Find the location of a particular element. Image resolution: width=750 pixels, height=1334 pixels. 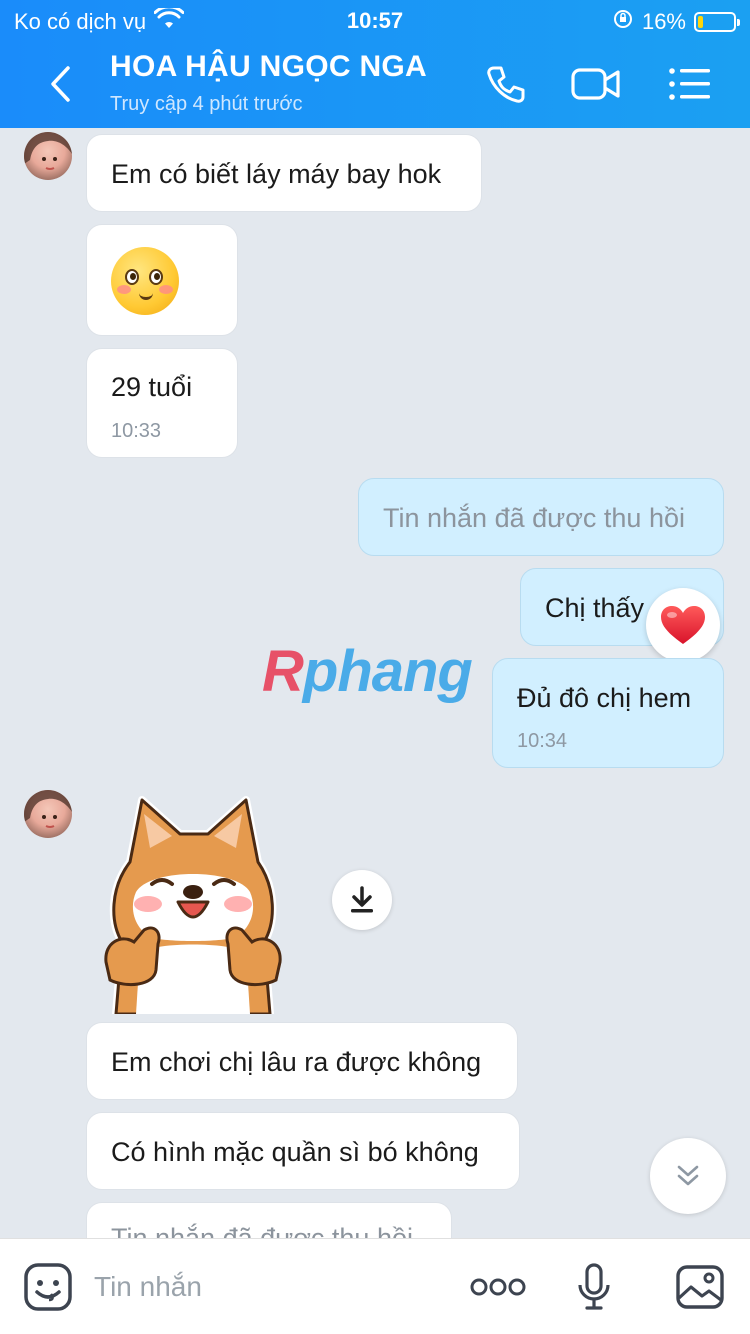

heart-reaction-icon is located at coordinates (683, 625).